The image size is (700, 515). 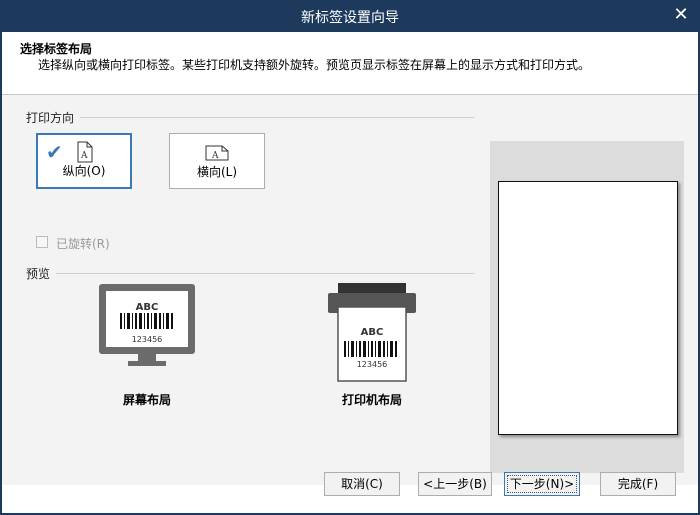 I want to click on printer-layout-label: 打印机布局, so click(x=371, y=400).